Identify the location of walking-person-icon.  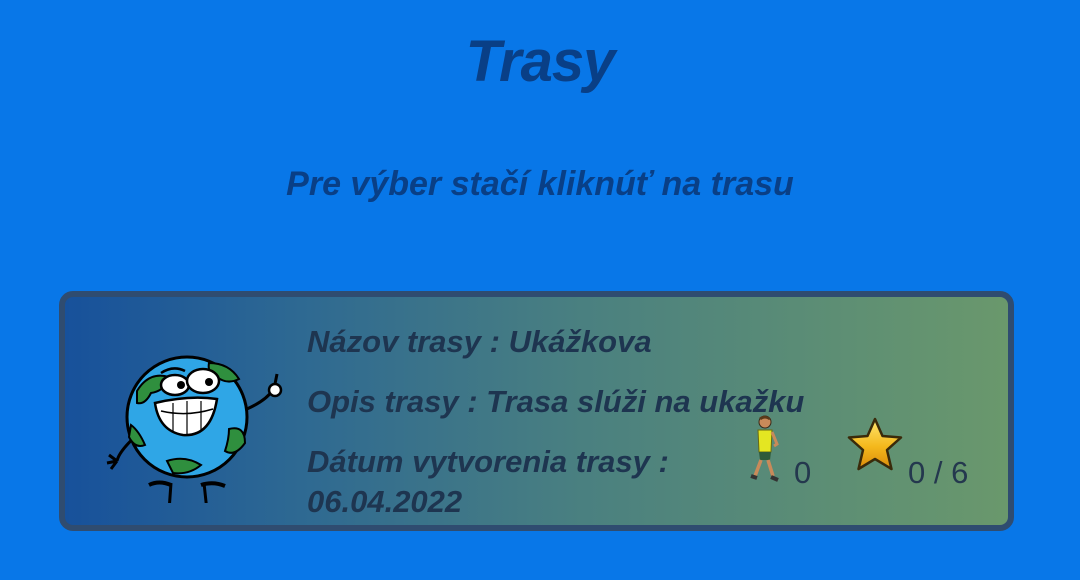
(764, 448).